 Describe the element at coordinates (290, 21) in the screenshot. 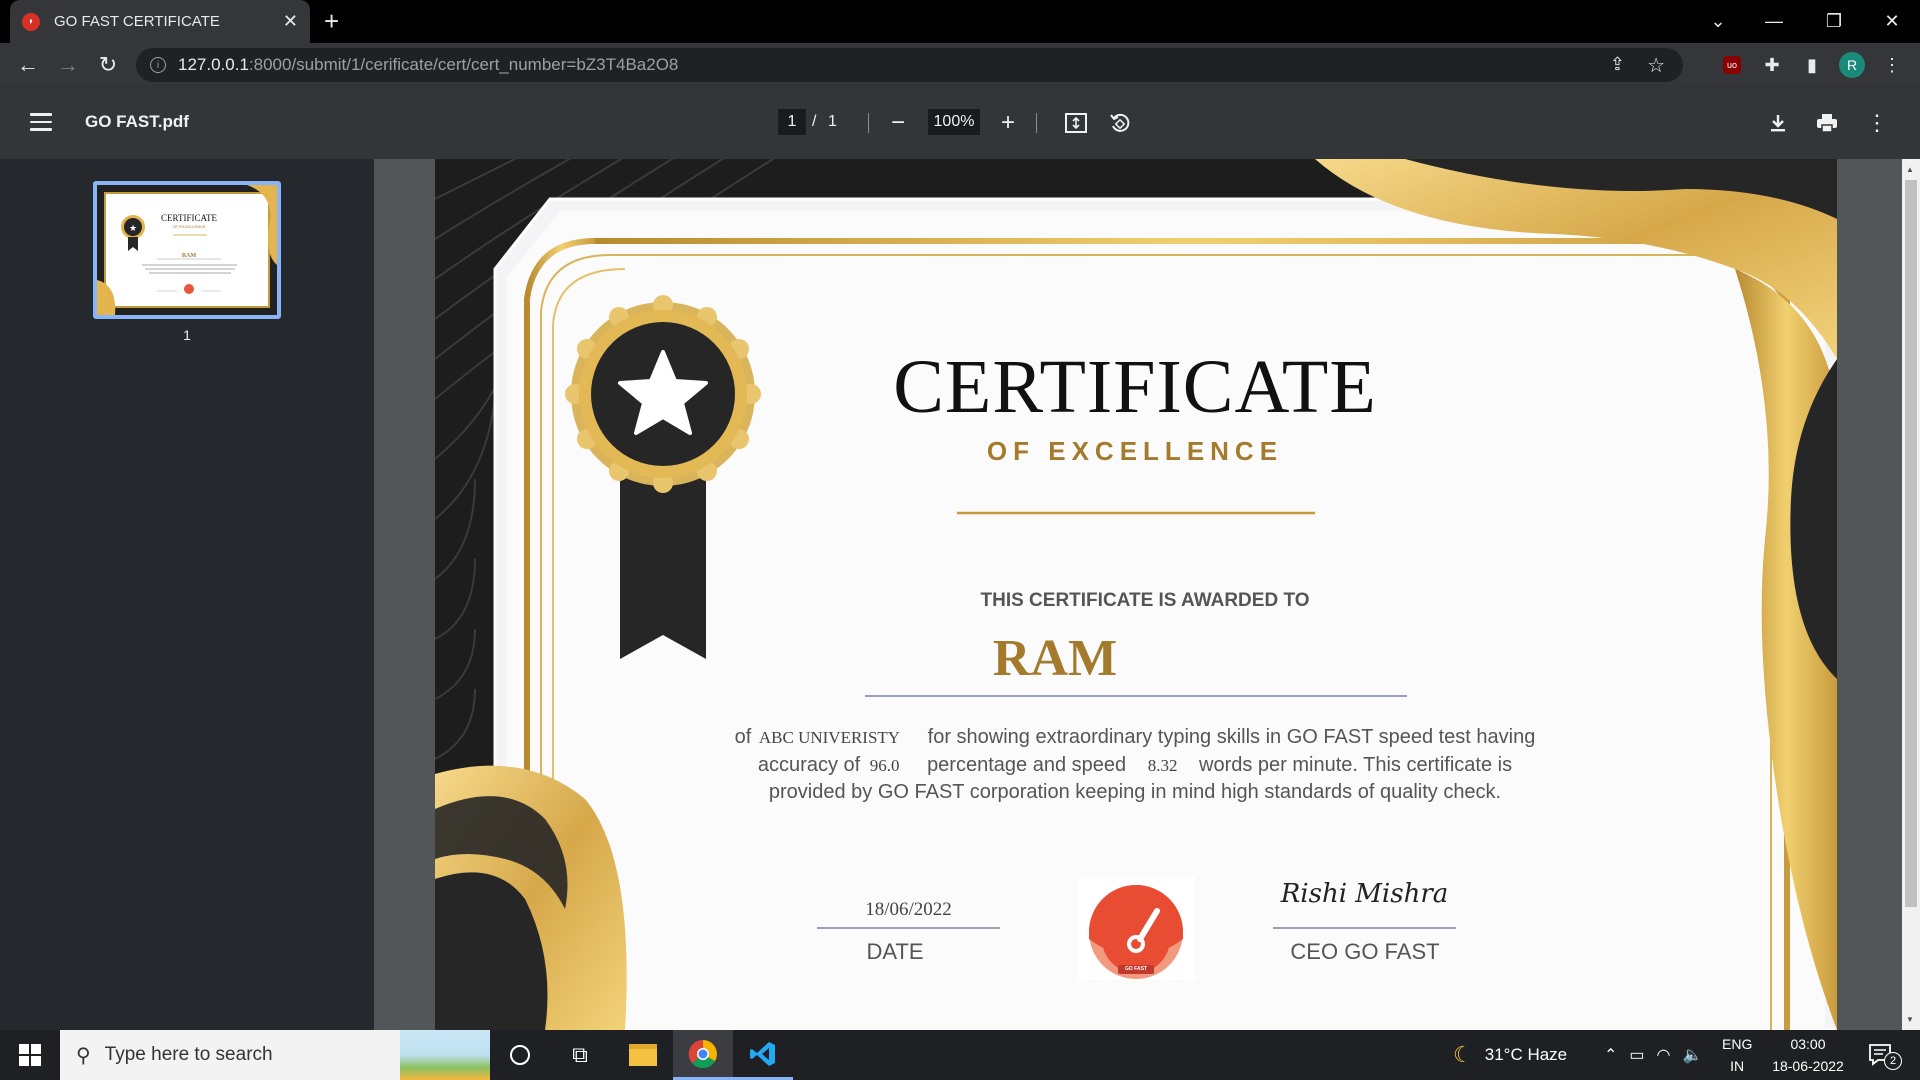

I see `tab-close-icon: ✕` at that location.